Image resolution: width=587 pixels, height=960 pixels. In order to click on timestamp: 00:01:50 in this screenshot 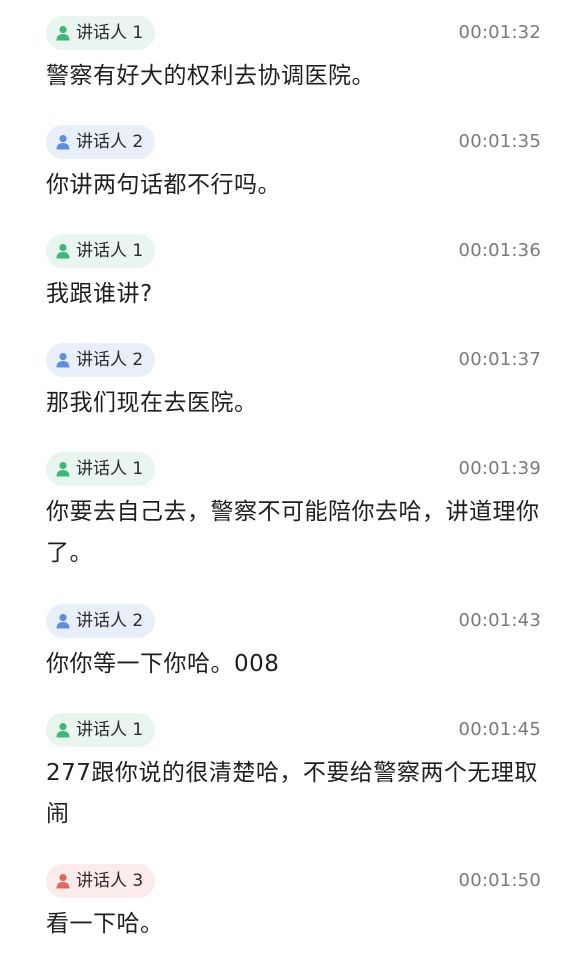, I will do `click(500, 881)`.